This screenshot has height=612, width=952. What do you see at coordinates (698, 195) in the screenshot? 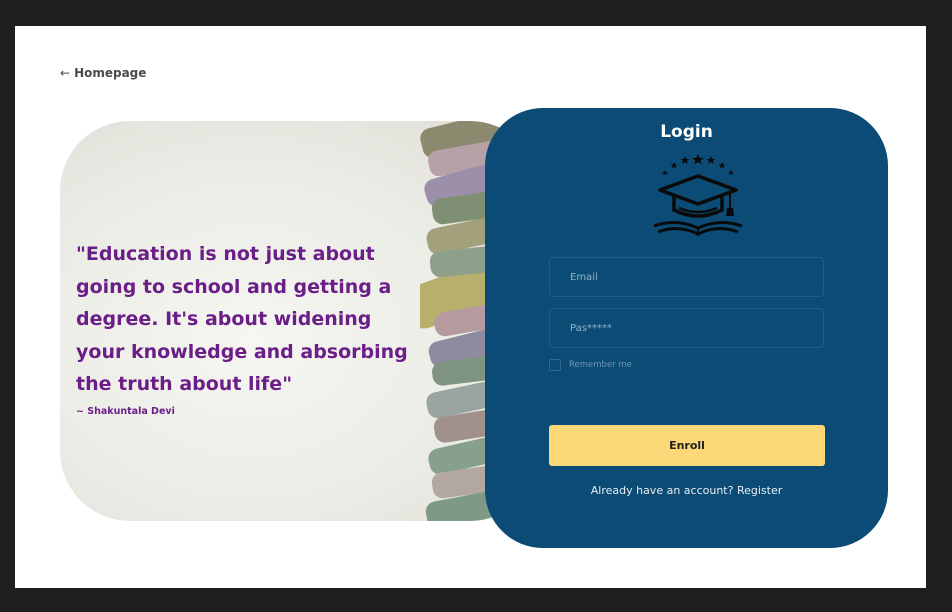
I see `graduation-cap-icon` at bounding box center [698, 195].